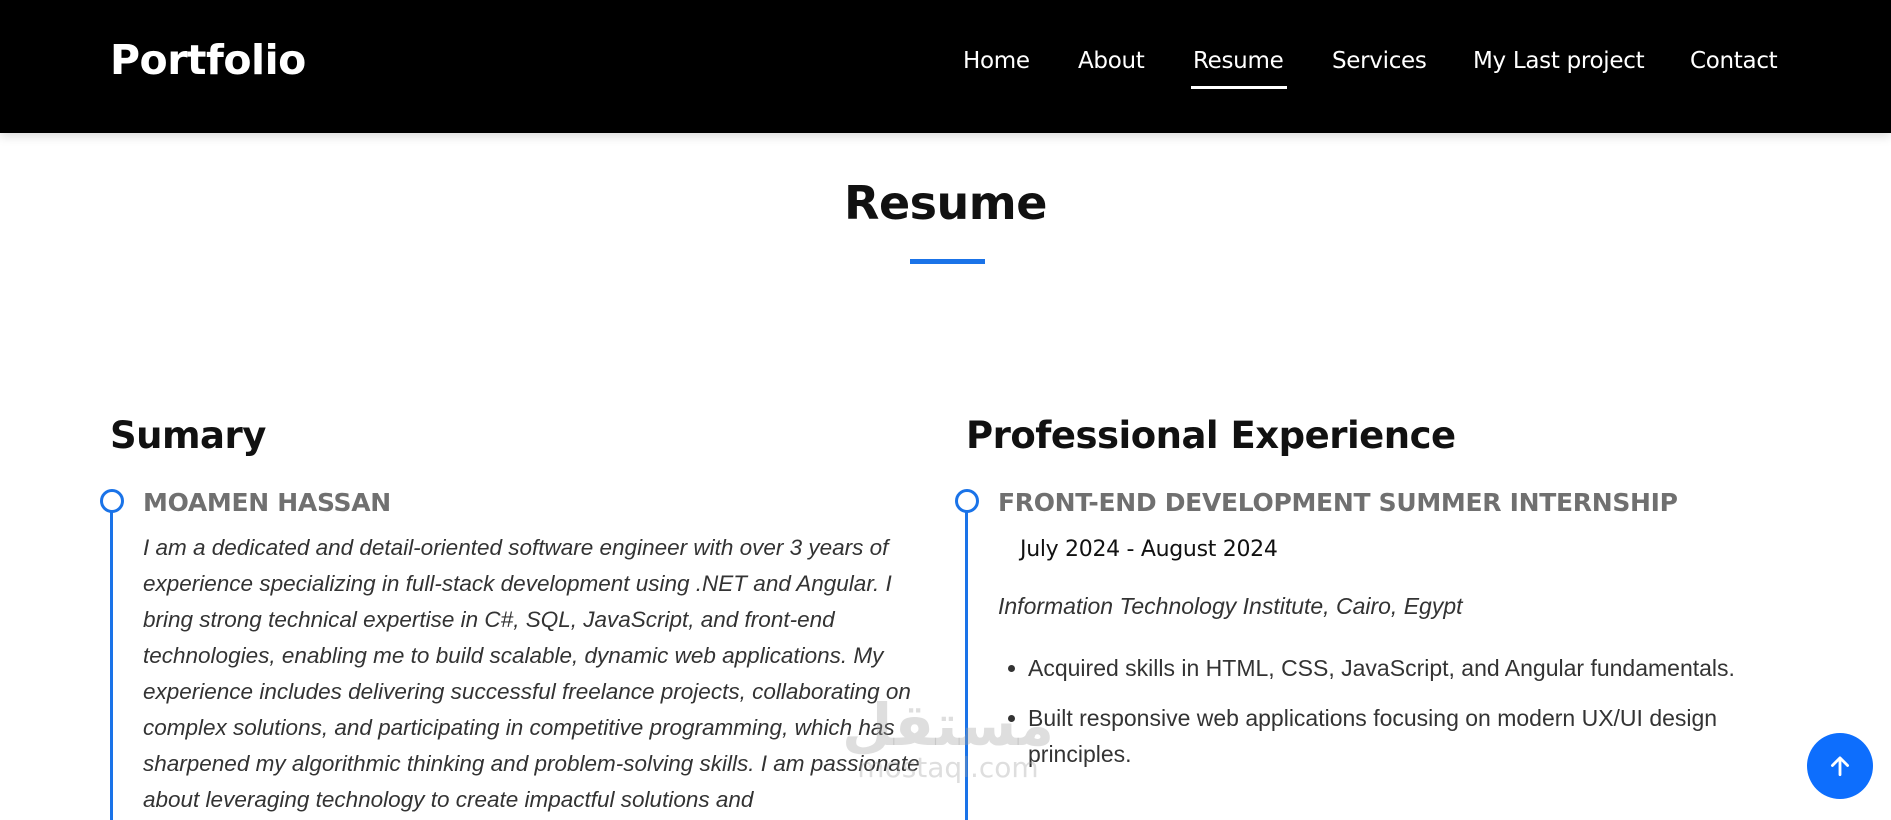 Image resolution: width=1891 pixels, height=820 pixels. Describe the element at coordinates (945, 203) in the screenshot. I see `section-title: Resume` at that location.